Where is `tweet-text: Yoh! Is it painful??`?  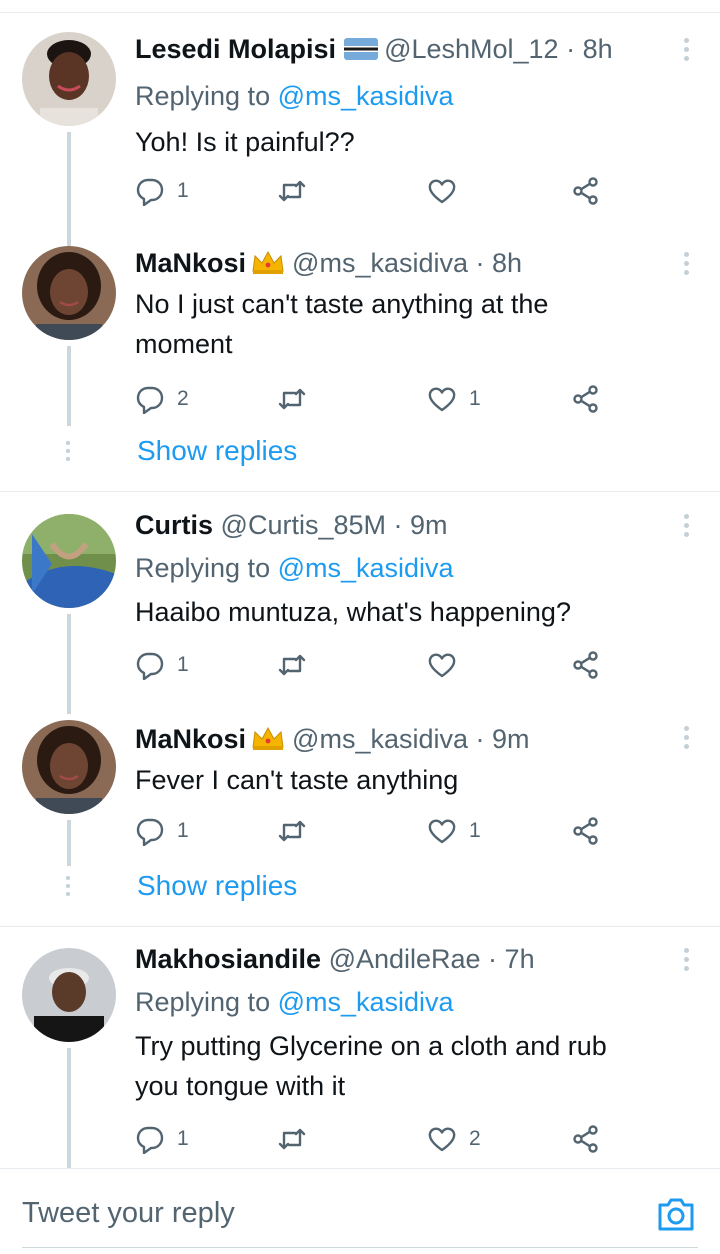
tweet-text: Yoh! Is it painful?? is located at coordinates (245, 142).